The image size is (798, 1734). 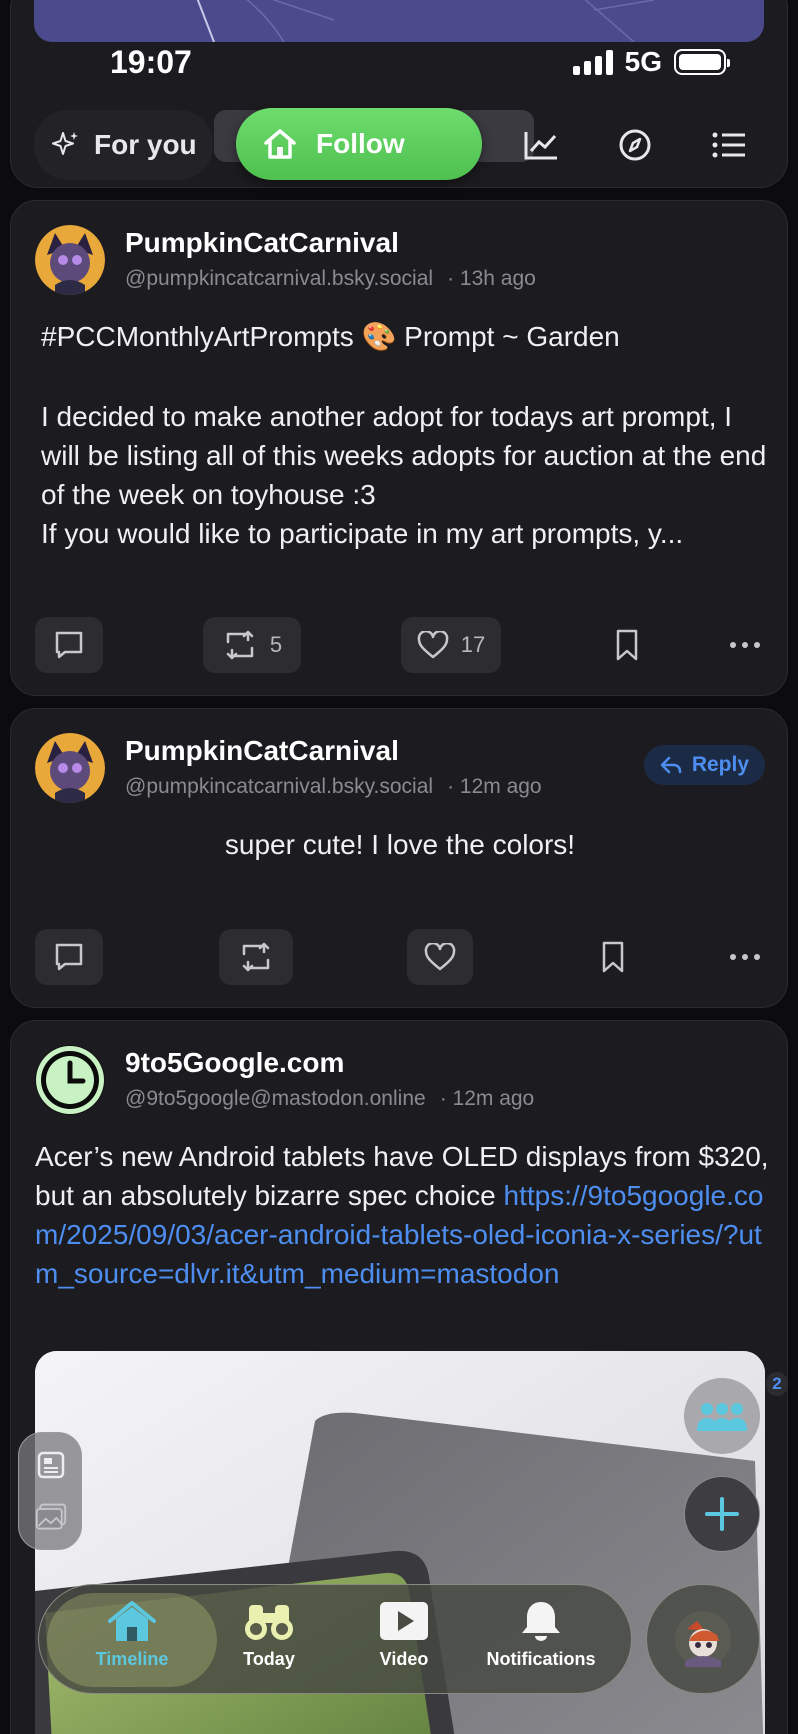 What do you see at coordinates (151, 62) in the screenshot?
I see `status-time: 19:07` at bounding box center [151, 62].